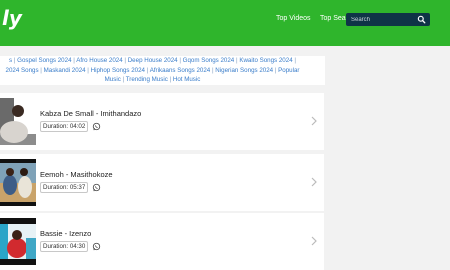  I want to click on duration-badge: Duration: 04:02, so click(64, 126).